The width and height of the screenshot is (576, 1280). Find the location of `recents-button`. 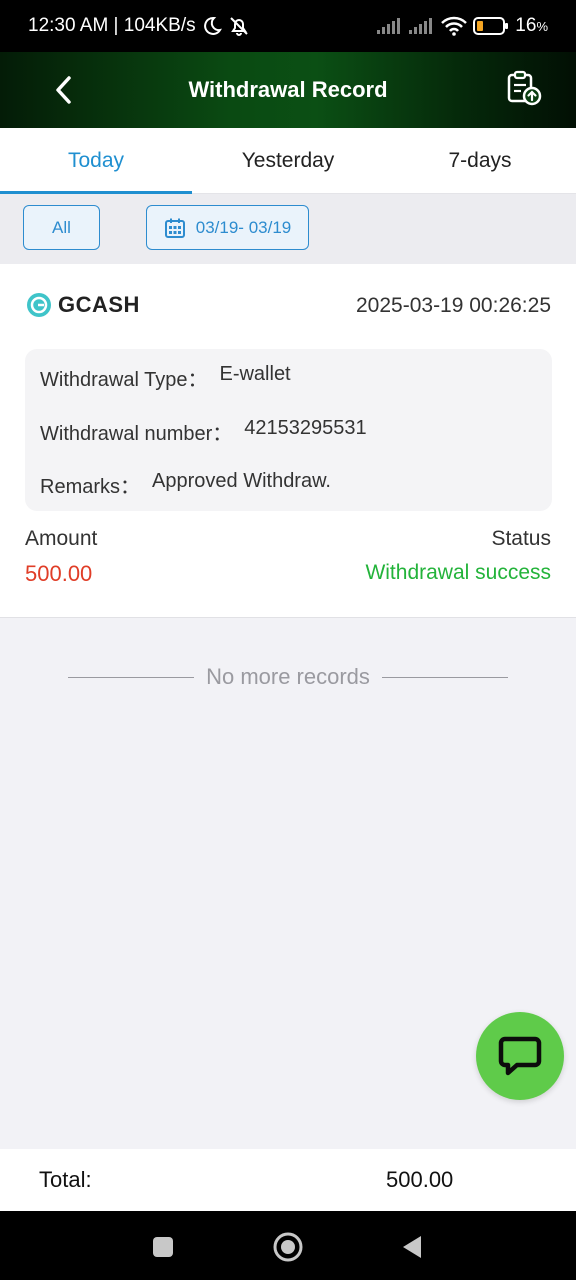

recents-button is located at coordinates (163, 1247).